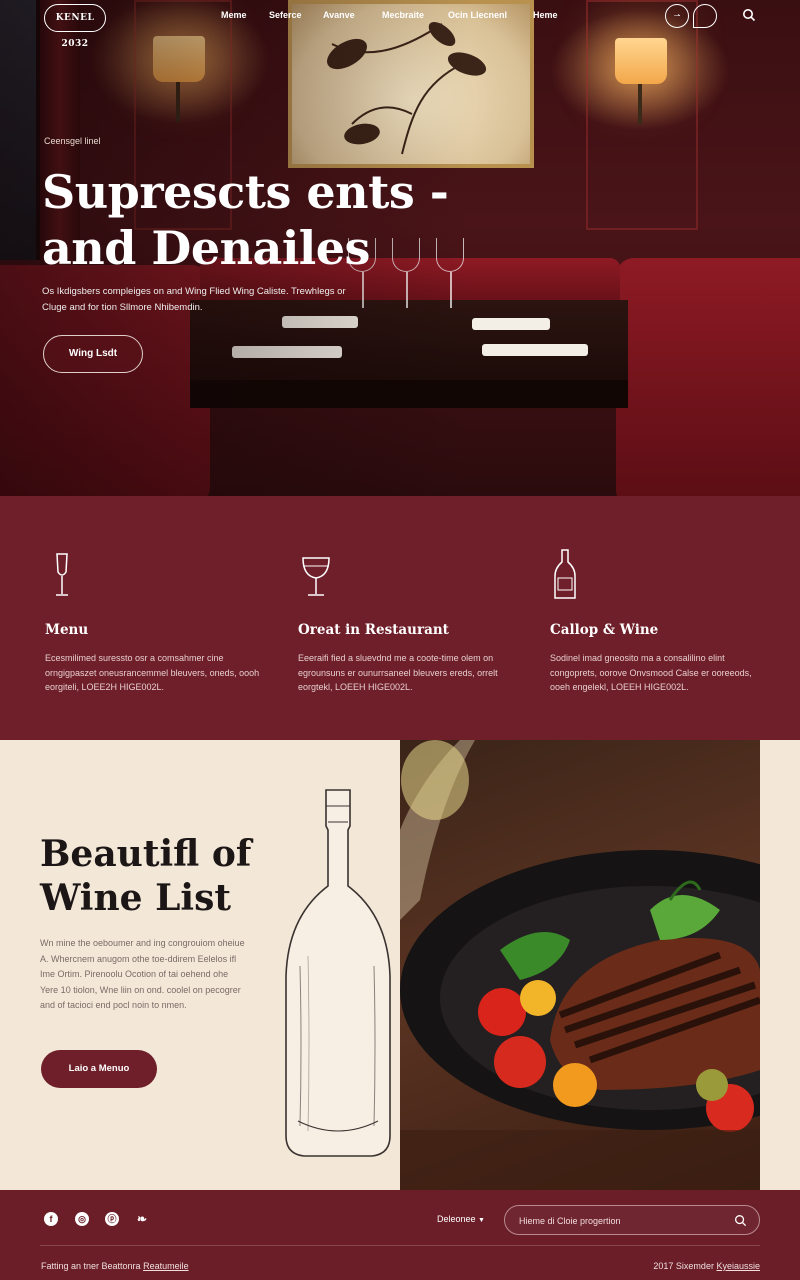  Describe the element at coordinates (400, 1245) in the screenshot. I see `footer-divider` at that location.